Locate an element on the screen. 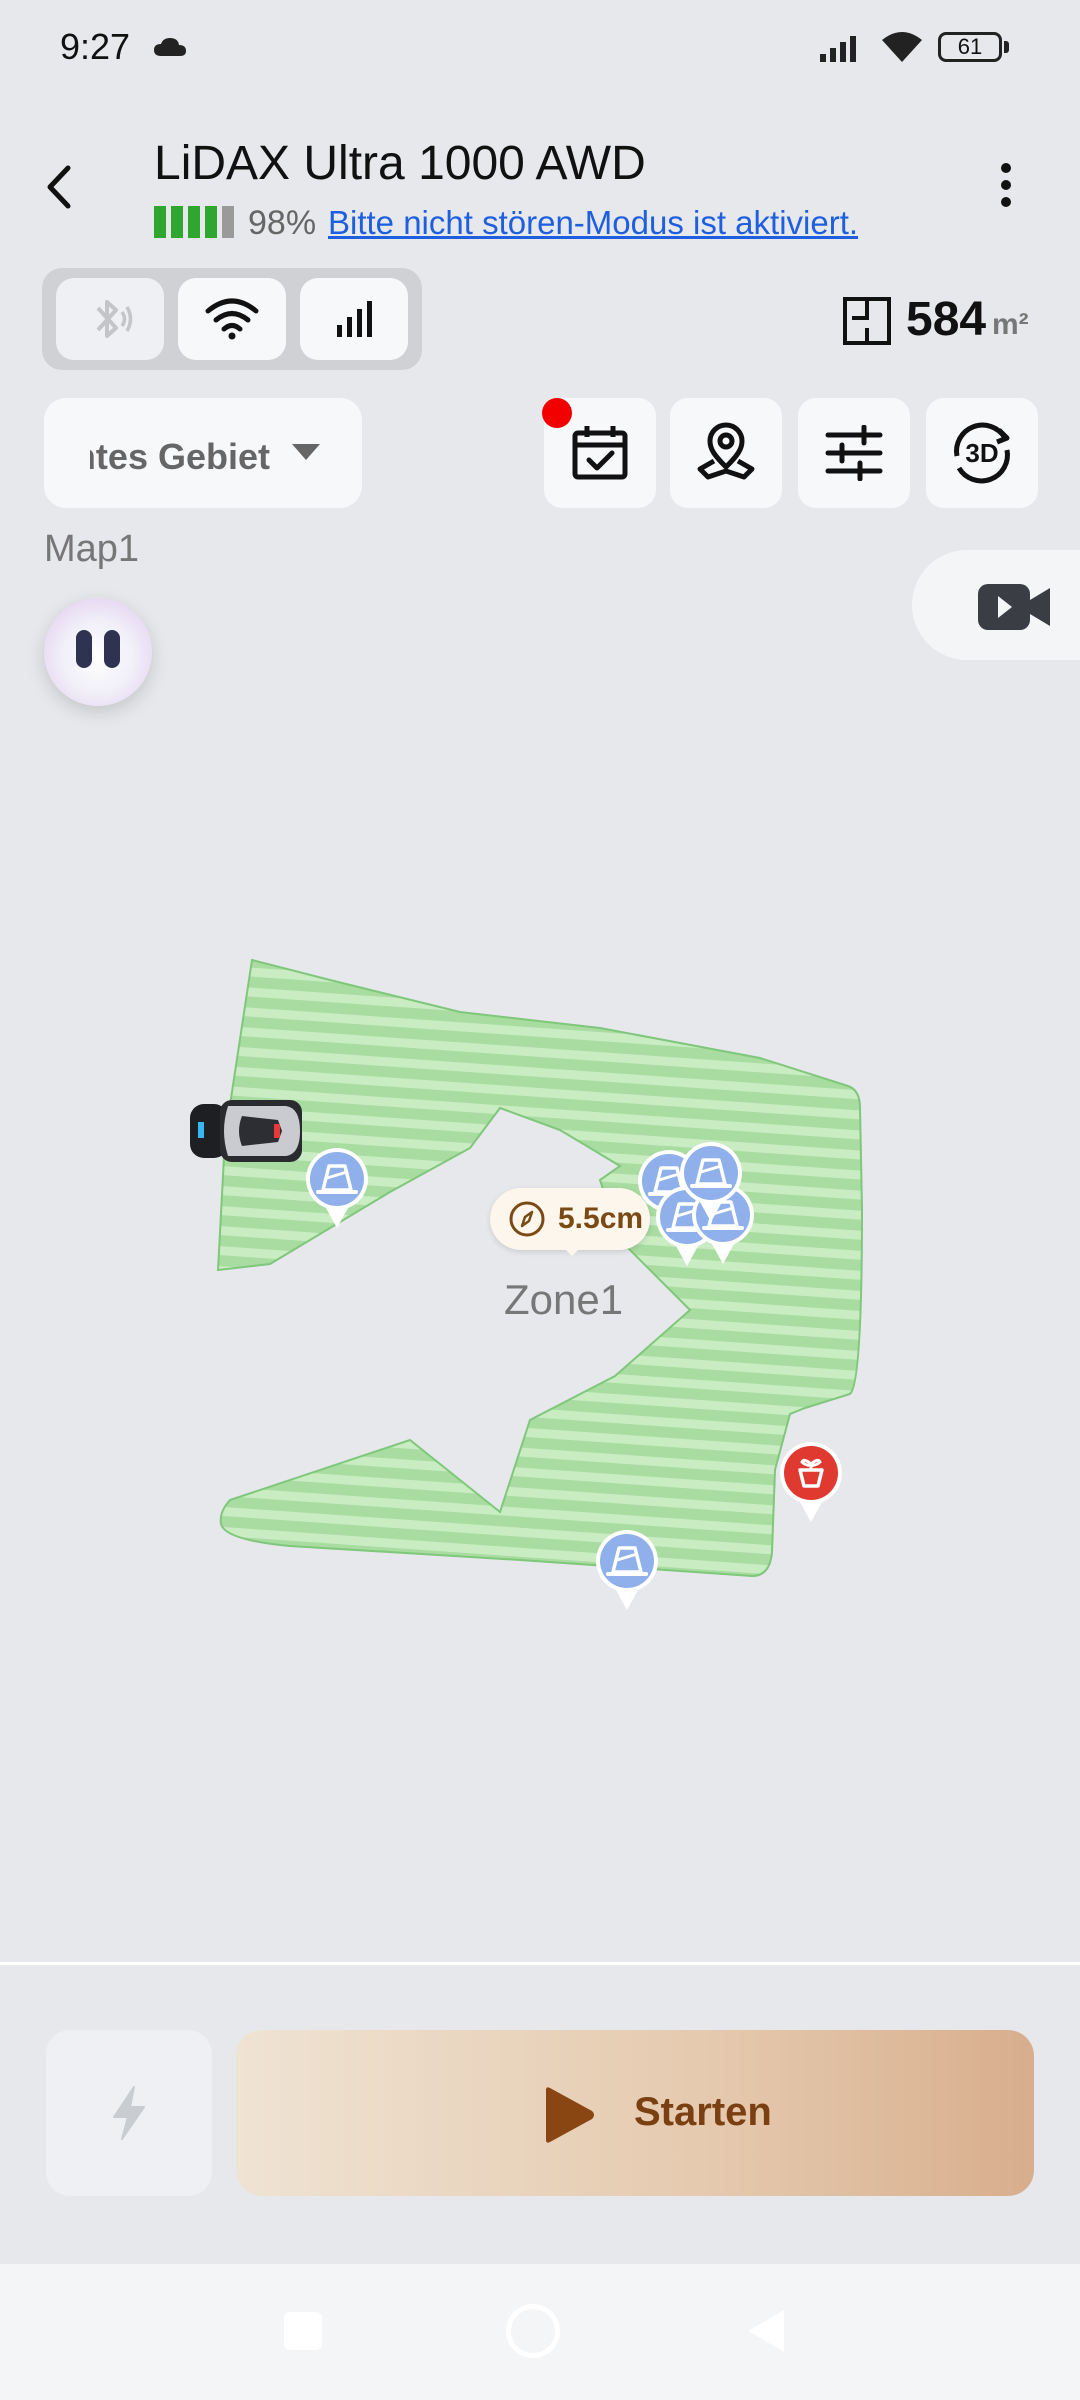 The width and height of the screenshot is (1080, 2400). assistant-eye-left is located at coordinates (84, 649).